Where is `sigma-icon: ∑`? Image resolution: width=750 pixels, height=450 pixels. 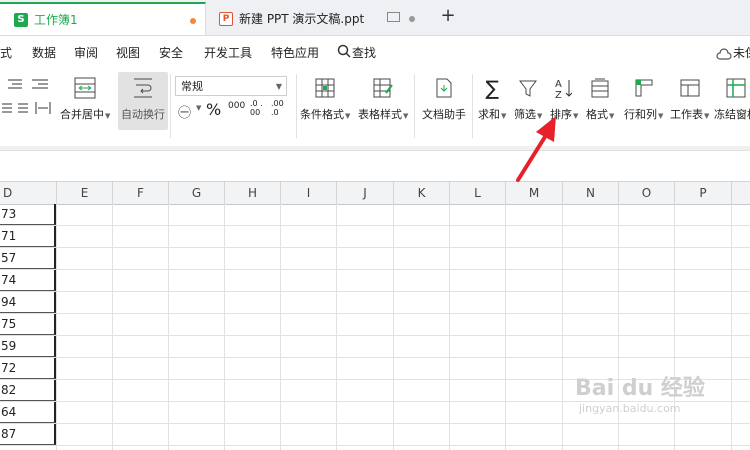 sigma-icon: ∑ is located at coordinates (492, 88).